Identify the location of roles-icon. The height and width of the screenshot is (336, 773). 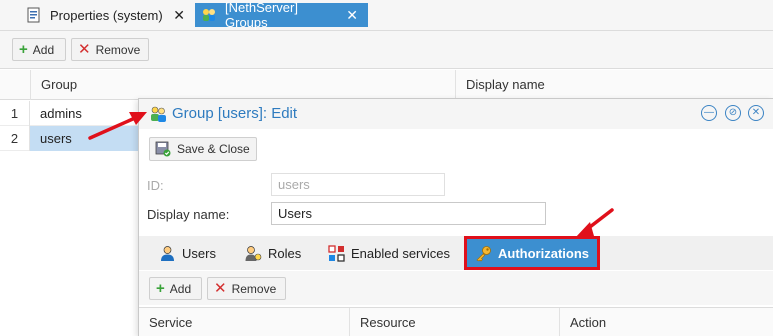
(253, 253).